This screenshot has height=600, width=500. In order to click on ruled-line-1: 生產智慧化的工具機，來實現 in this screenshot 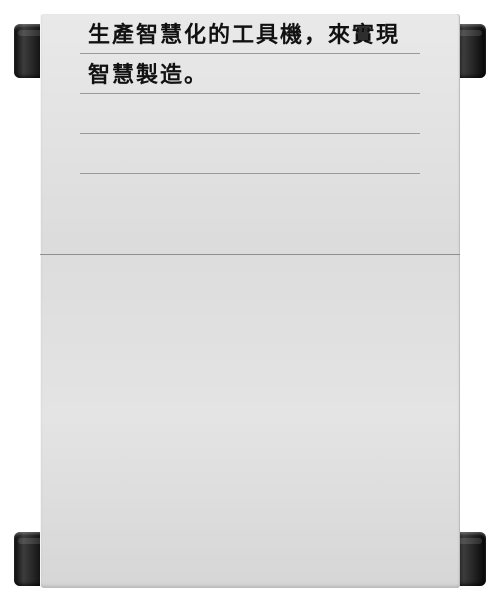, I will do `click(250, 34)`.